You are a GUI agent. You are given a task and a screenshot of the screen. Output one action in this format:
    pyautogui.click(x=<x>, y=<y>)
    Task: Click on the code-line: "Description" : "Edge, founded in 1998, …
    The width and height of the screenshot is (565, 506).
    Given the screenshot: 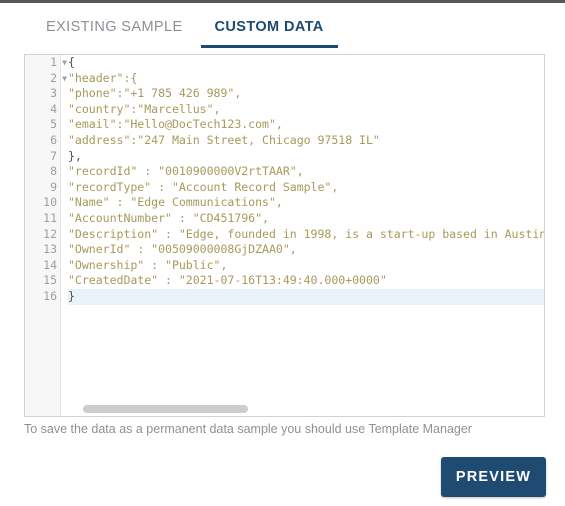 What is the action you would take?
    pyautogui.click(x=306, y=235)
    